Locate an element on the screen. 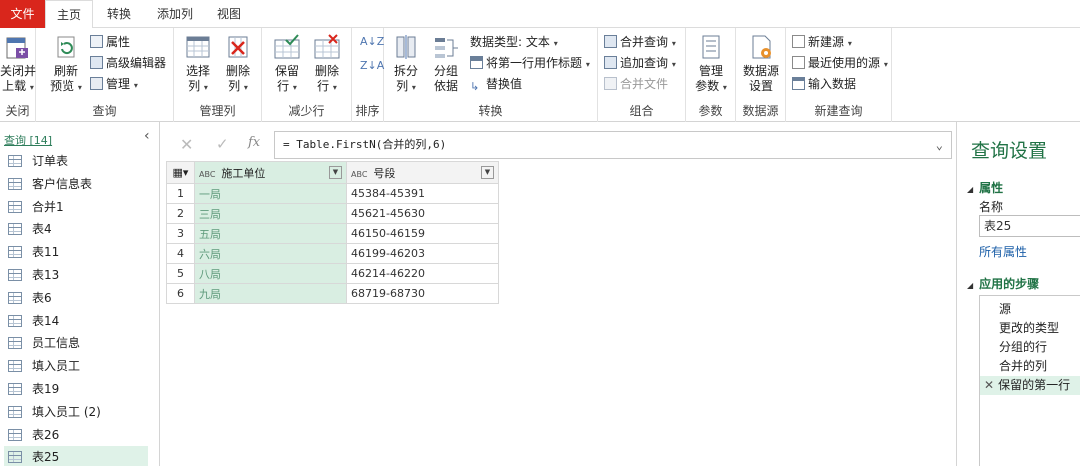 The image size is (1080, 466). query-item: 表19 is located at coordinates (76, 389).